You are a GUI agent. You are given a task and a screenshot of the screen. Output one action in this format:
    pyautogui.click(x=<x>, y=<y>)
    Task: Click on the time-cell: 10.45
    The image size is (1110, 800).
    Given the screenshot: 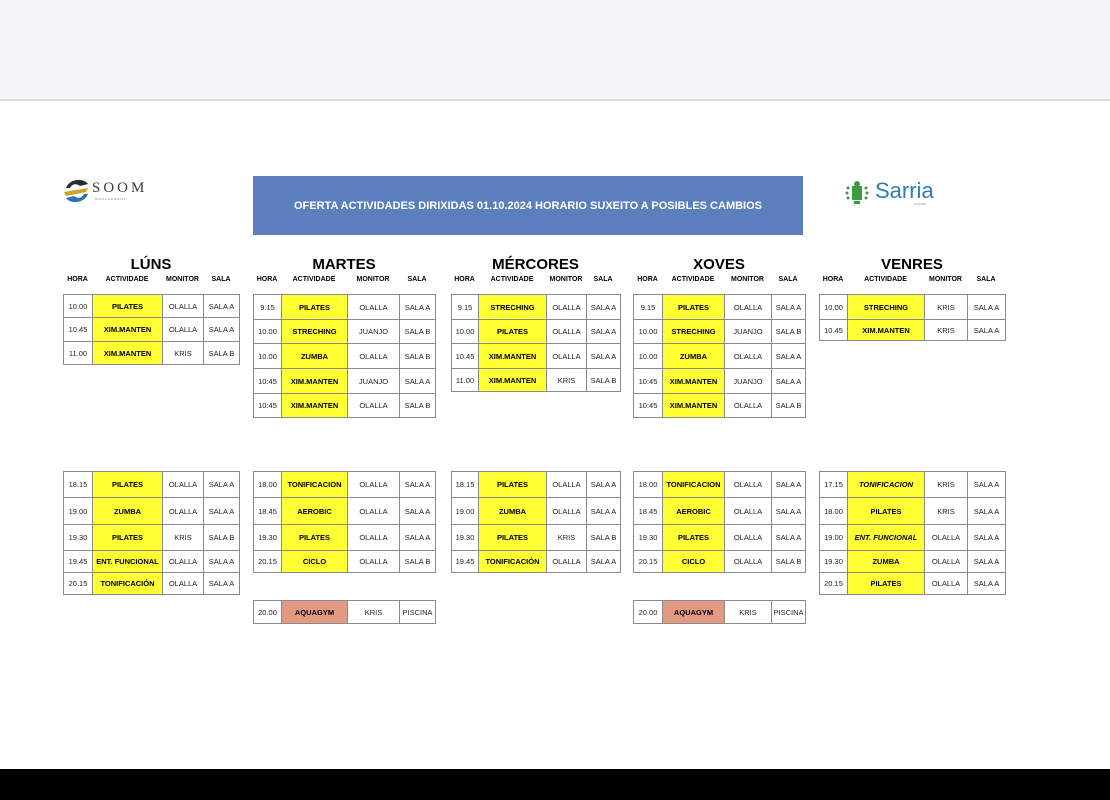 What is the action you would take?
    pyautogui.click(x=465, y=356)
    